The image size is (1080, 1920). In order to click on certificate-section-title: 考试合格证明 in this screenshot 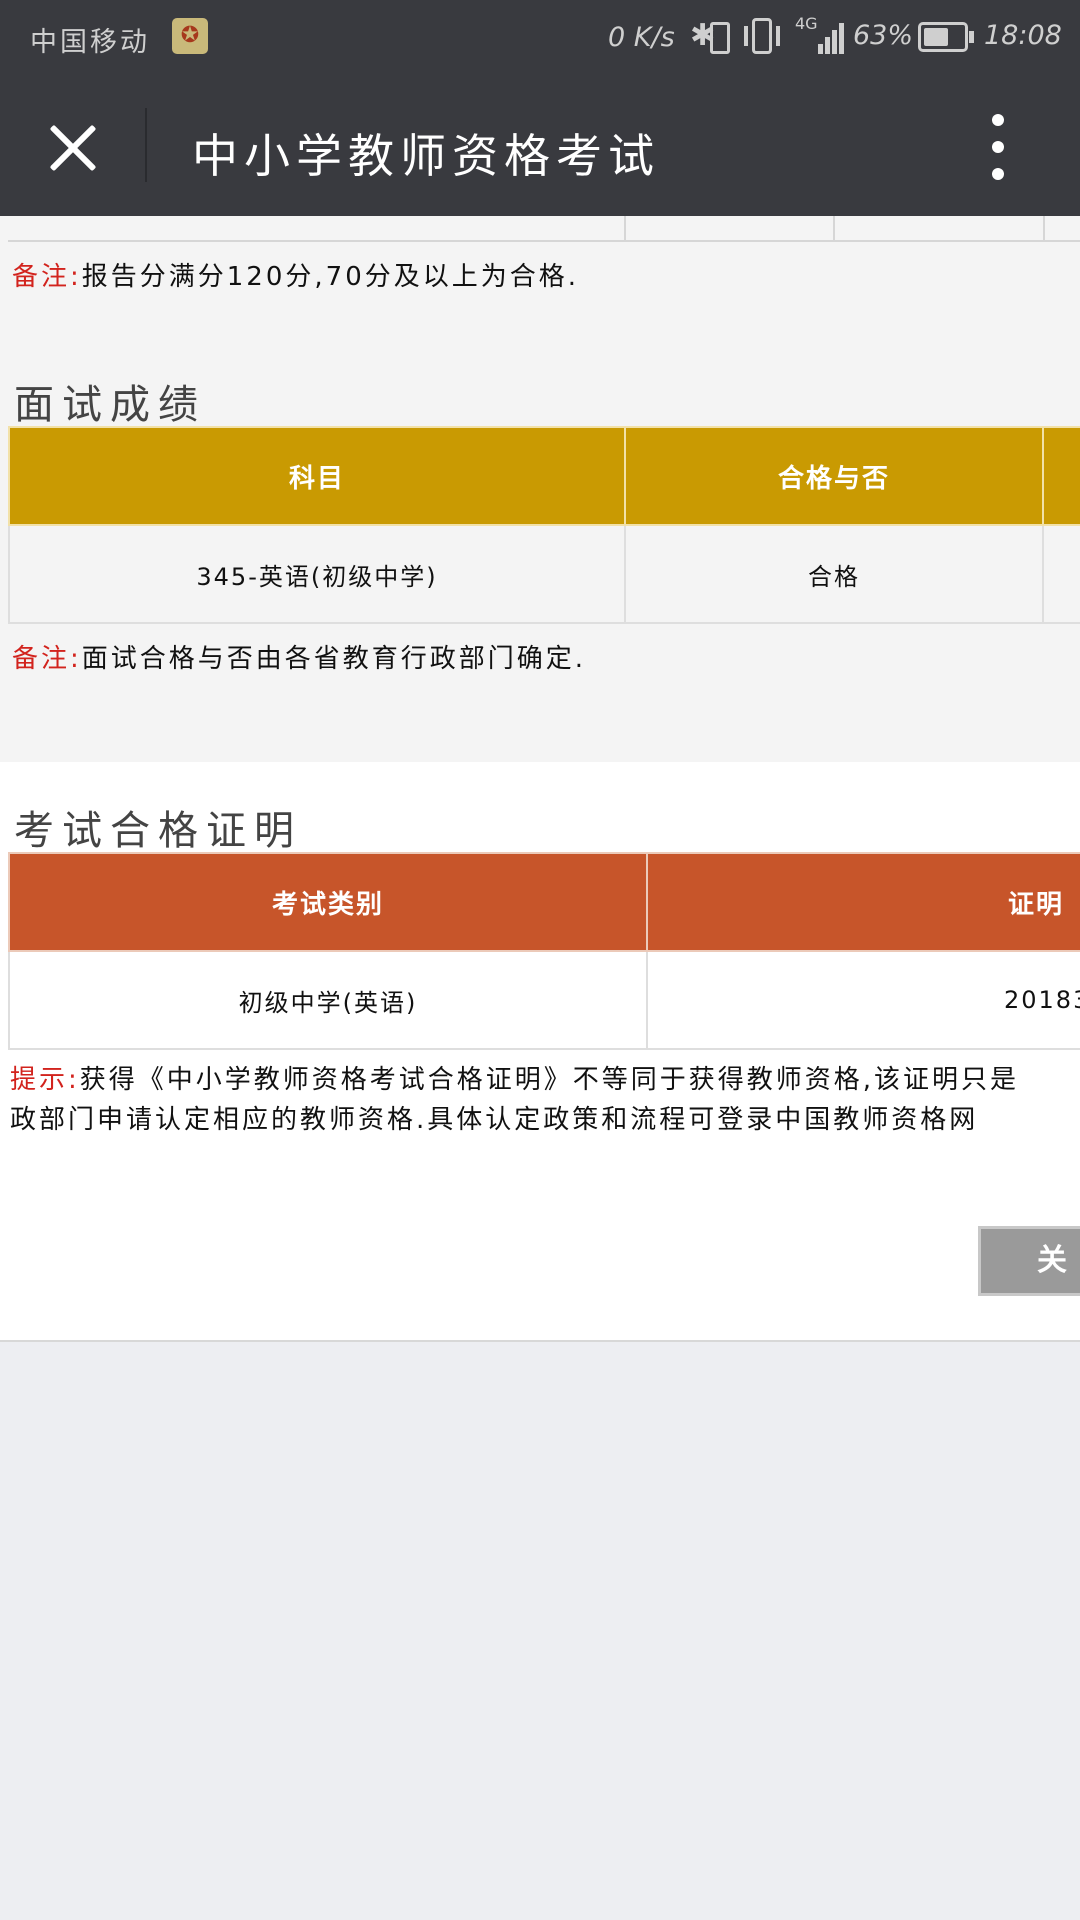, I will do `click(158, 831)`.